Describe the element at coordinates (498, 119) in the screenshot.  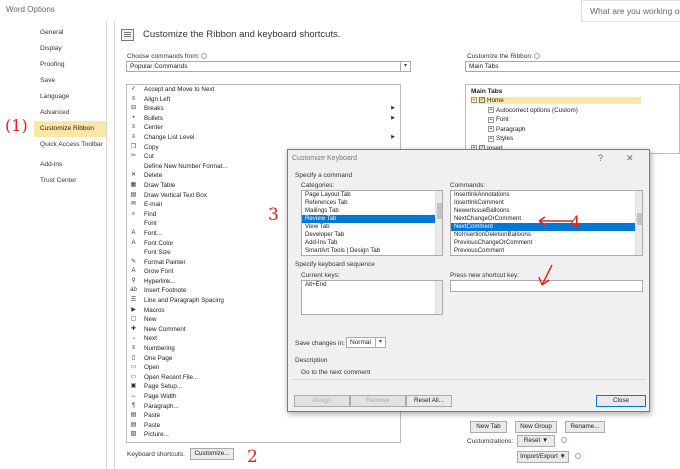
I see `tree-item: + Font` at that location.